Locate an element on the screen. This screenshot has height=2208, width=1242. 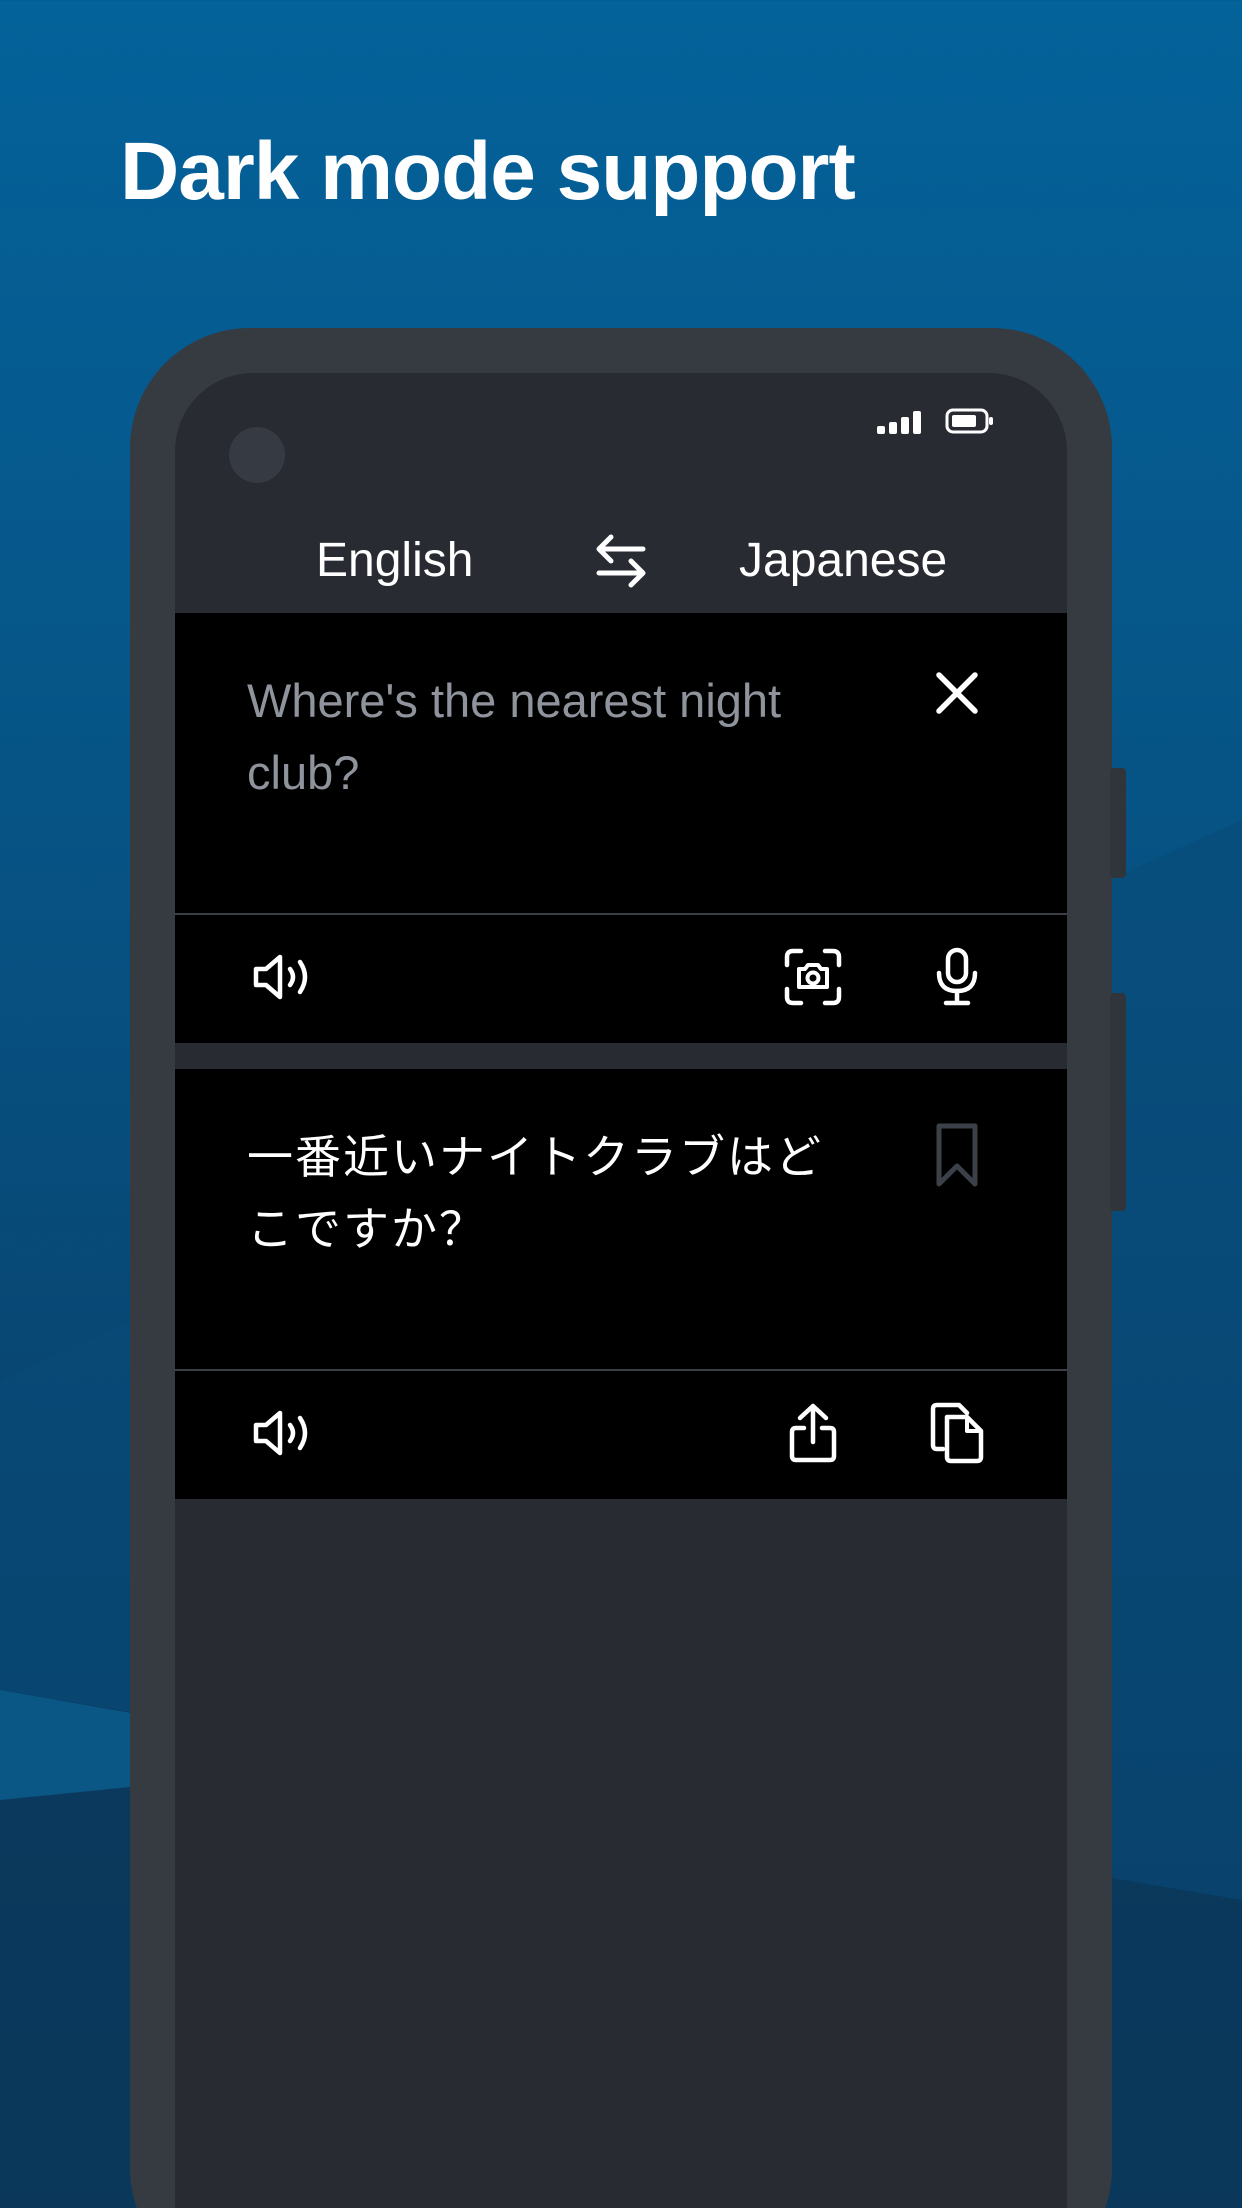
camera-scan-icon is located at coordinates (813, 979).